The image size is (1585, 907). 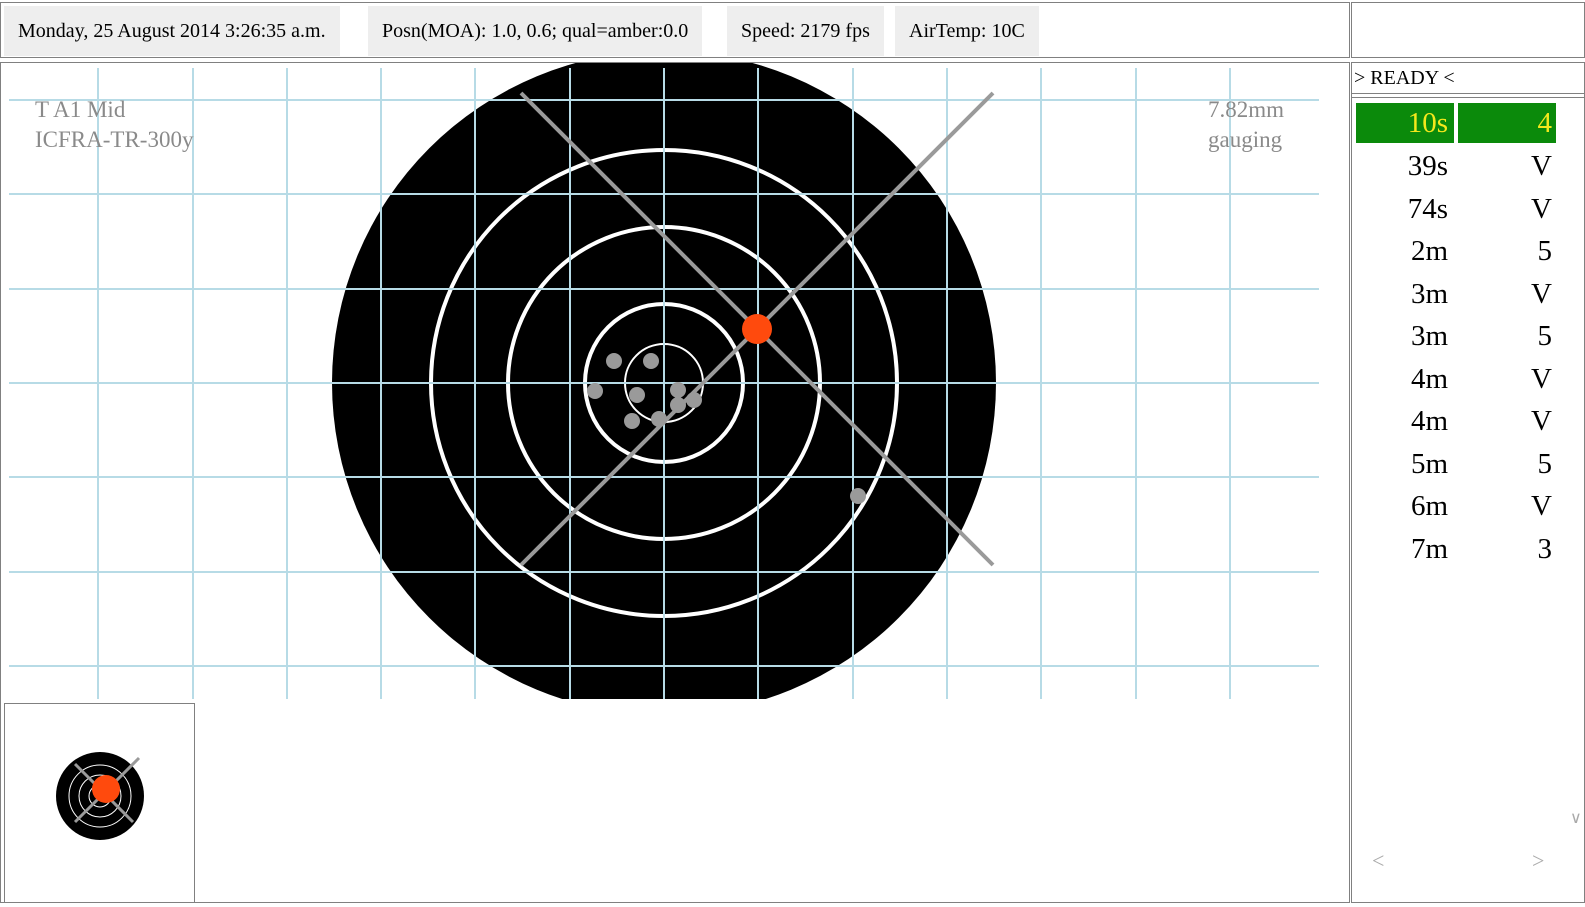 I want to click on target-name-line1: T A1 Mid, so click(x=80, y=109).